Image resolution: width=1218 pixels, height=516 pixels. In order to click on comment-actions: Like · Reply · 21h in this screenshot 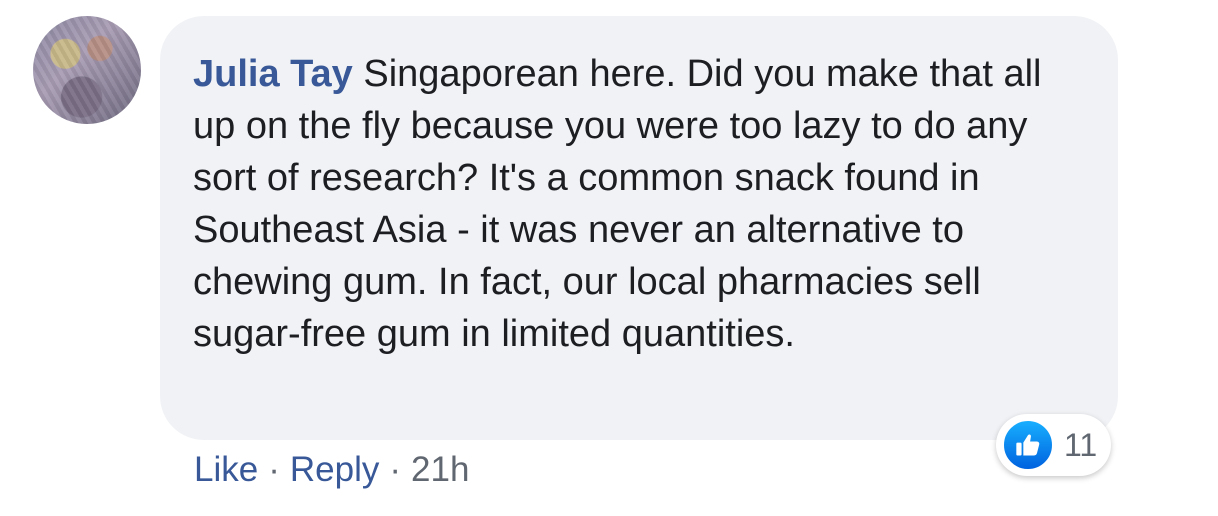, I will do `click(331, 470)`.